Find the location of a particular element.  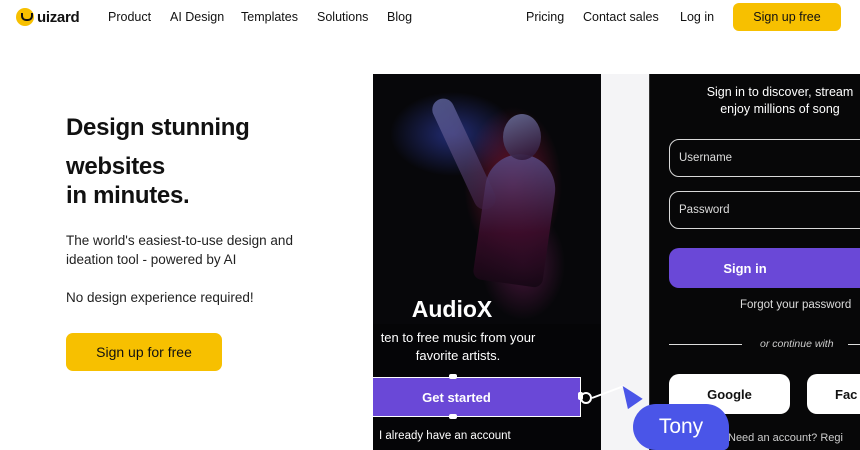

hero-desc-line1: The world's easiest-to-use design and is located at coordinates (179, 240).